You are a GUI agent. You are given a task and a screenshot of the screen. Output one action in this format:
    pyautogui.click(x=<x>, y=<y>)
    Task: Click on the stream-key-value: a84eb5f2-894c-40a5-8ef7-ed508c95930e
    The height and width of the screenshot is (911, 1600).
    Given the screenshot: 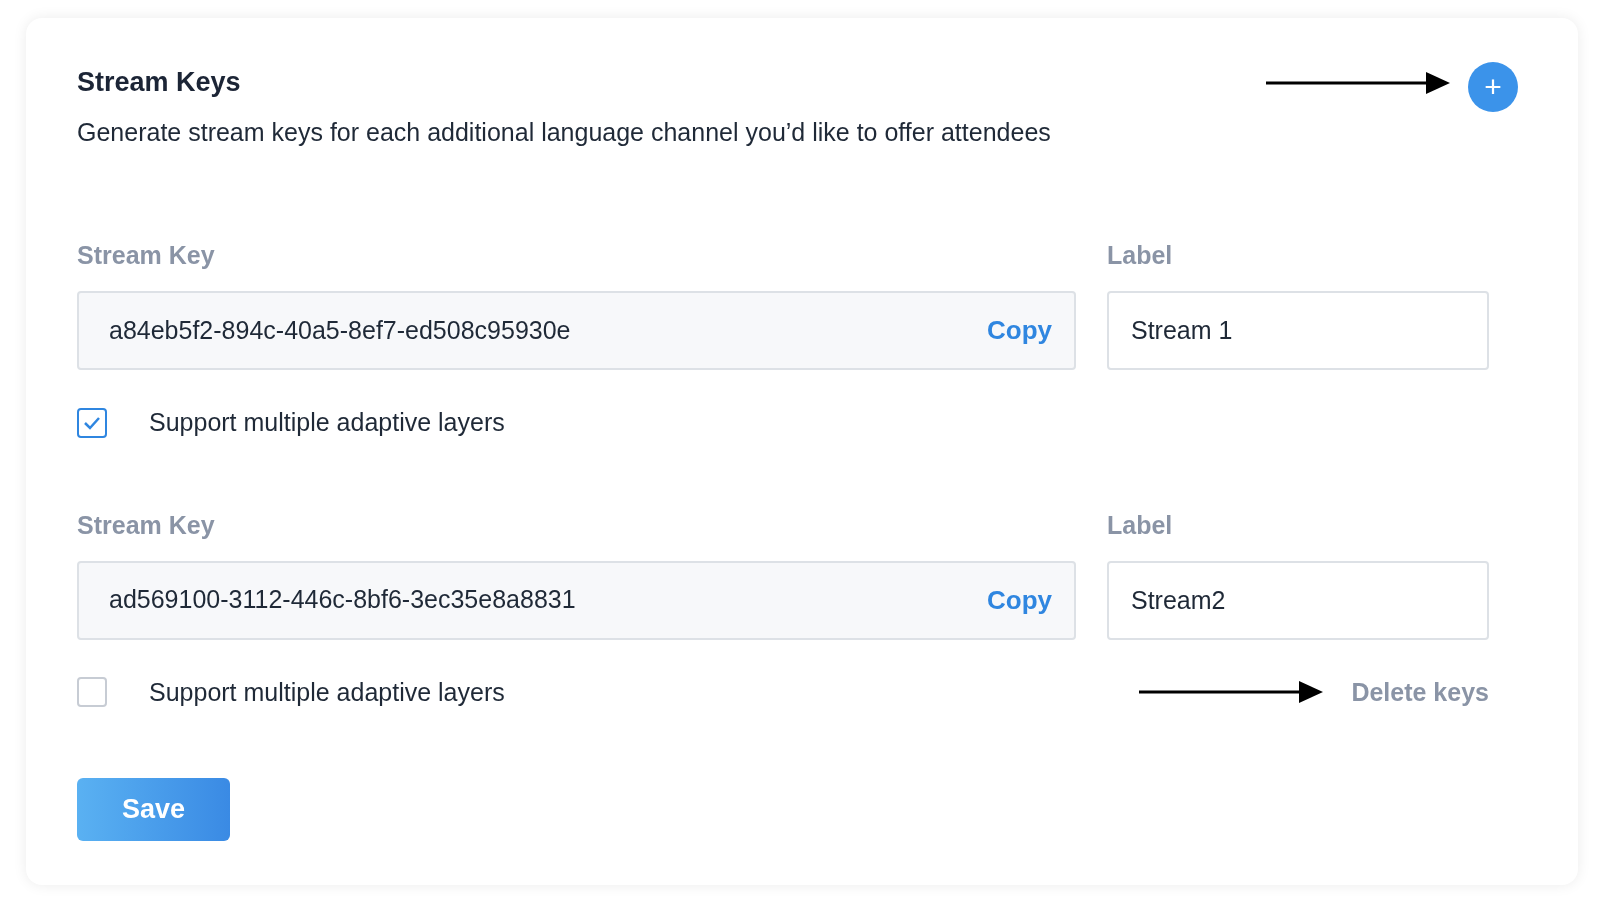 What is the action you would take?
    pyautogui.click(x=340, y=330)
    